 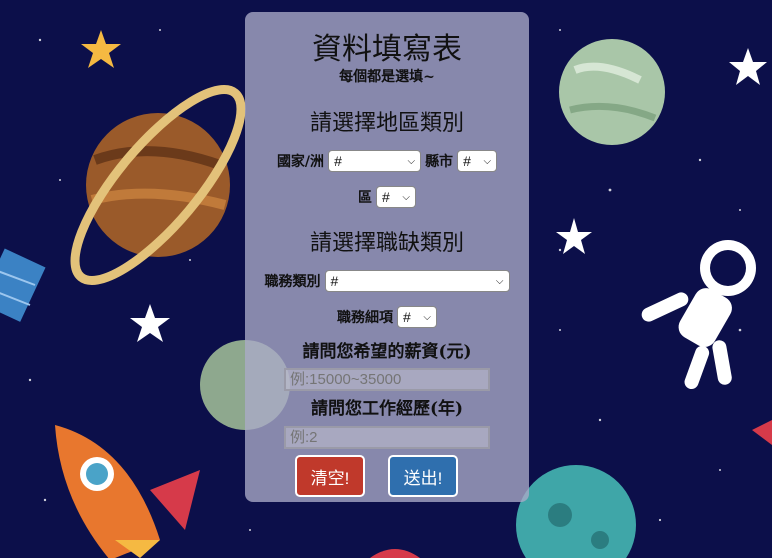 I want to click on district-value: #, so click(x=386, y=197).